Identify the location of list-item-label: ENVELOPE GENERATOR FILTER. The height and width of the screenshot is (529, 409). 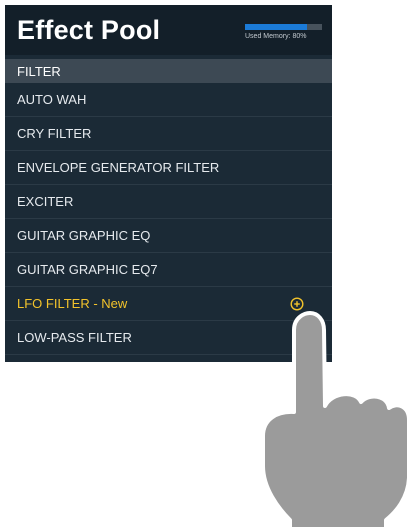
(118, 167).